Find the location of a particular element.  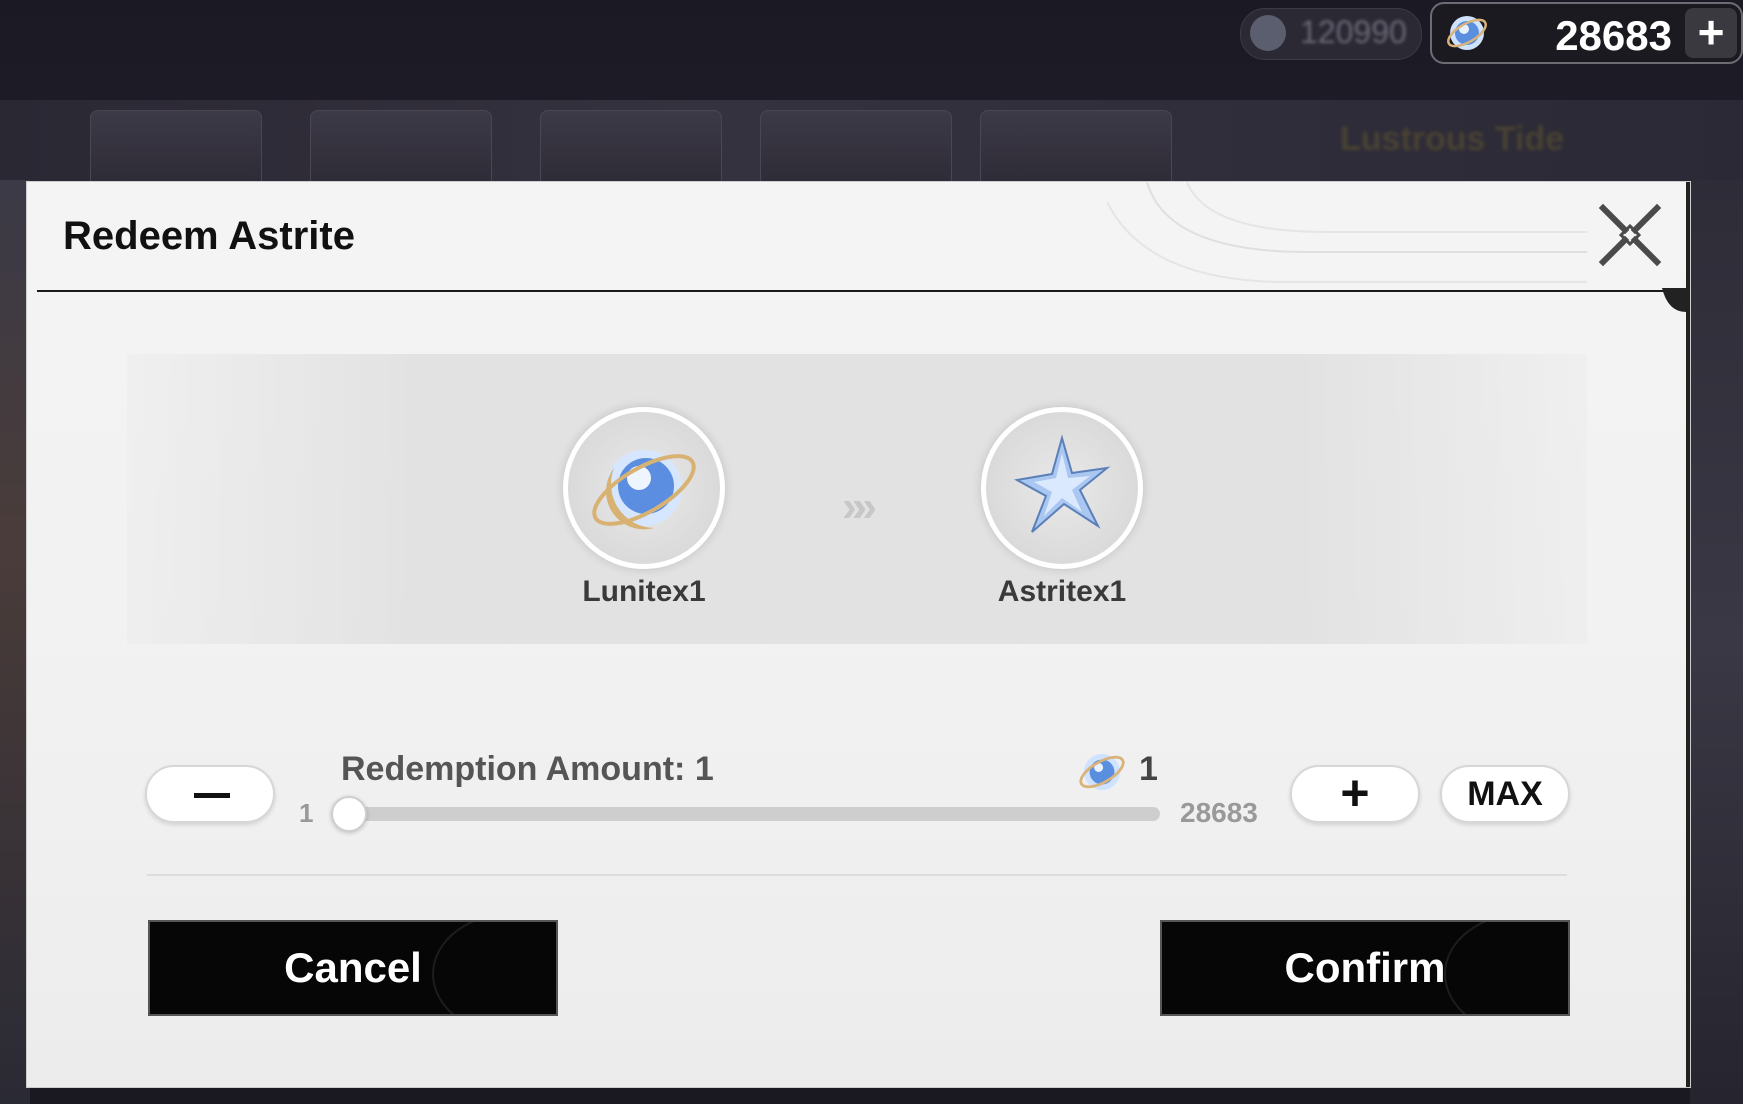

lunite-balance: 28683 + is located at coordinates (1586, 33).